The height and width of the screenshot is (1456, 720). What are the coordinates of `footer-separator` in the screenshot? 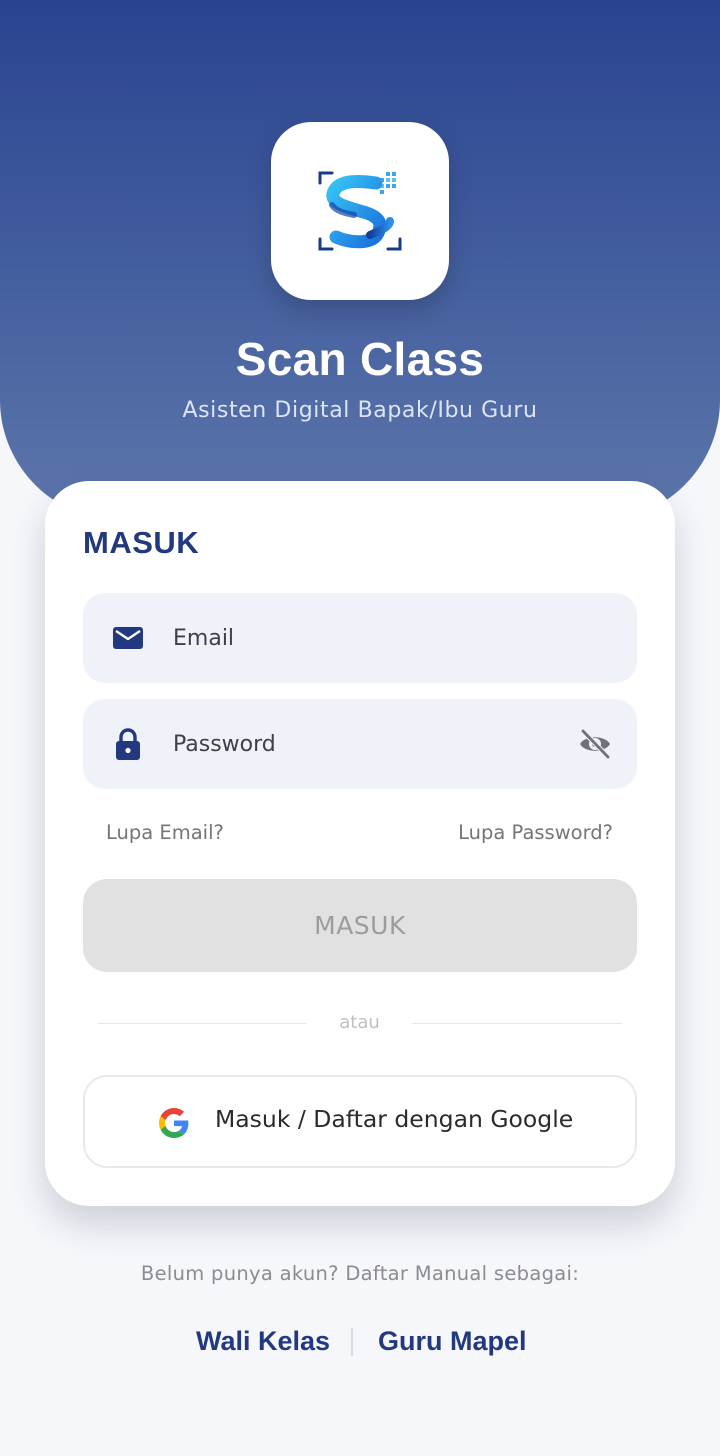 It's located at (352, 1342).